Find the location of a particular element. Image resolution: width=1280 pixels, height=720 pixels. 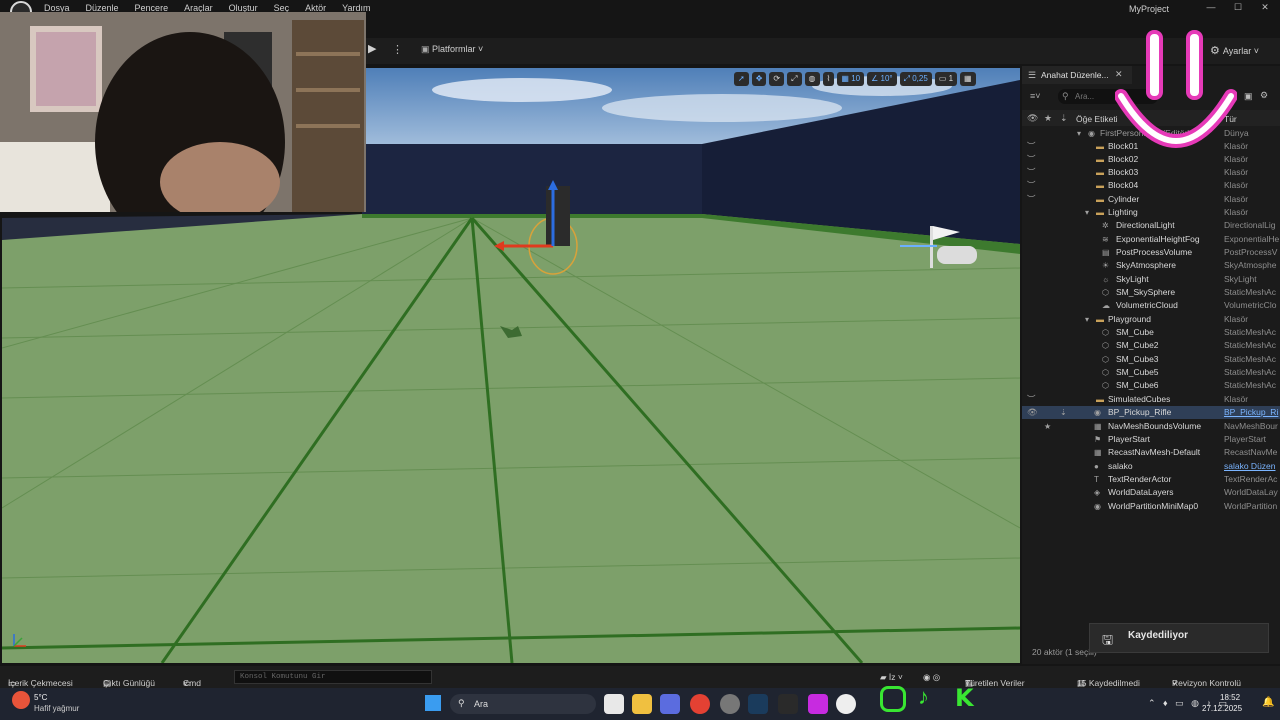

outliner-row: ︶ ▬ SimulatedCubes Klasör is located at coordinates (1151, 399).